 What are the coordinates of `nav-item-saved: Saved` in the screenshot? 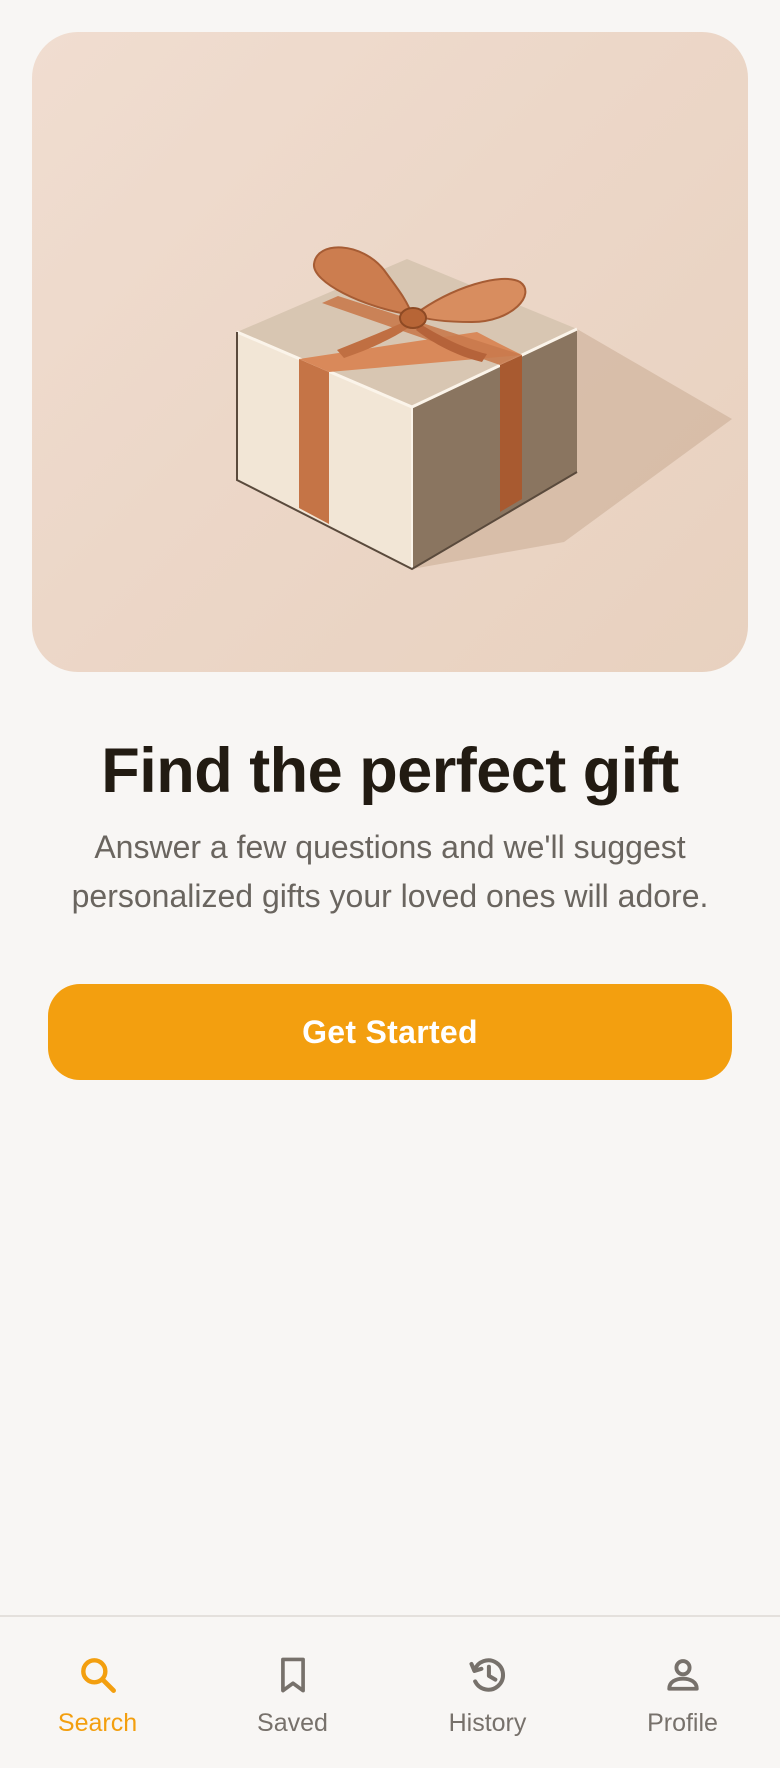 It's located at (292, 1692).